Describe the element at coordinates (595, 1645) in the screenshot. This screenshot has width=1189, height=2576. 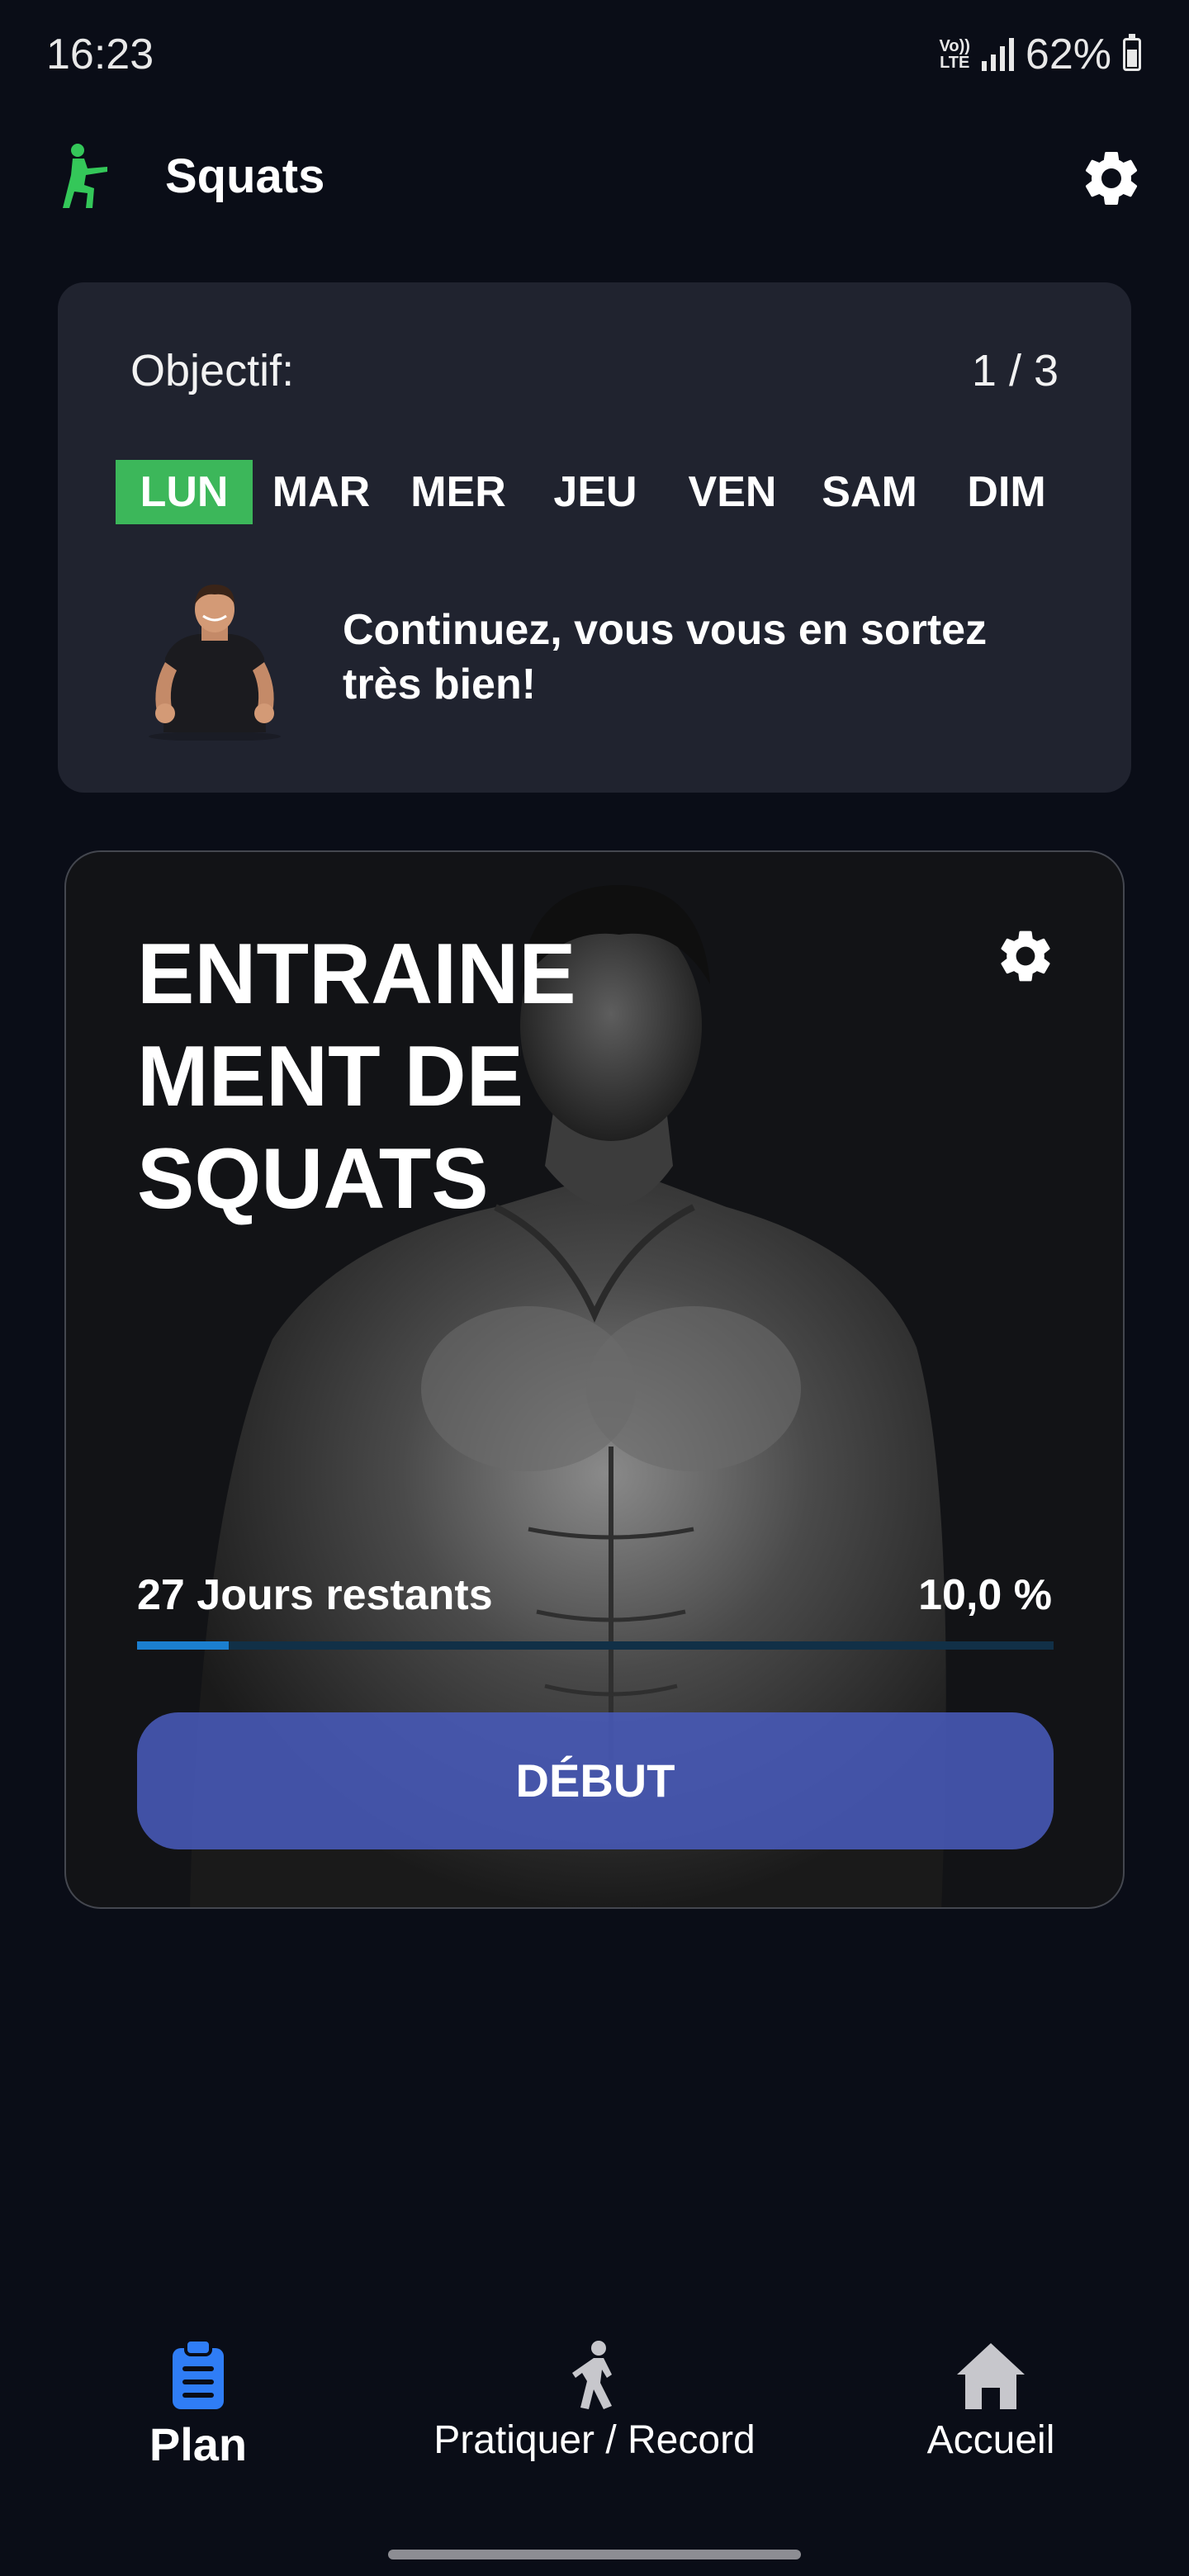
I see `progress-bar` at that location.